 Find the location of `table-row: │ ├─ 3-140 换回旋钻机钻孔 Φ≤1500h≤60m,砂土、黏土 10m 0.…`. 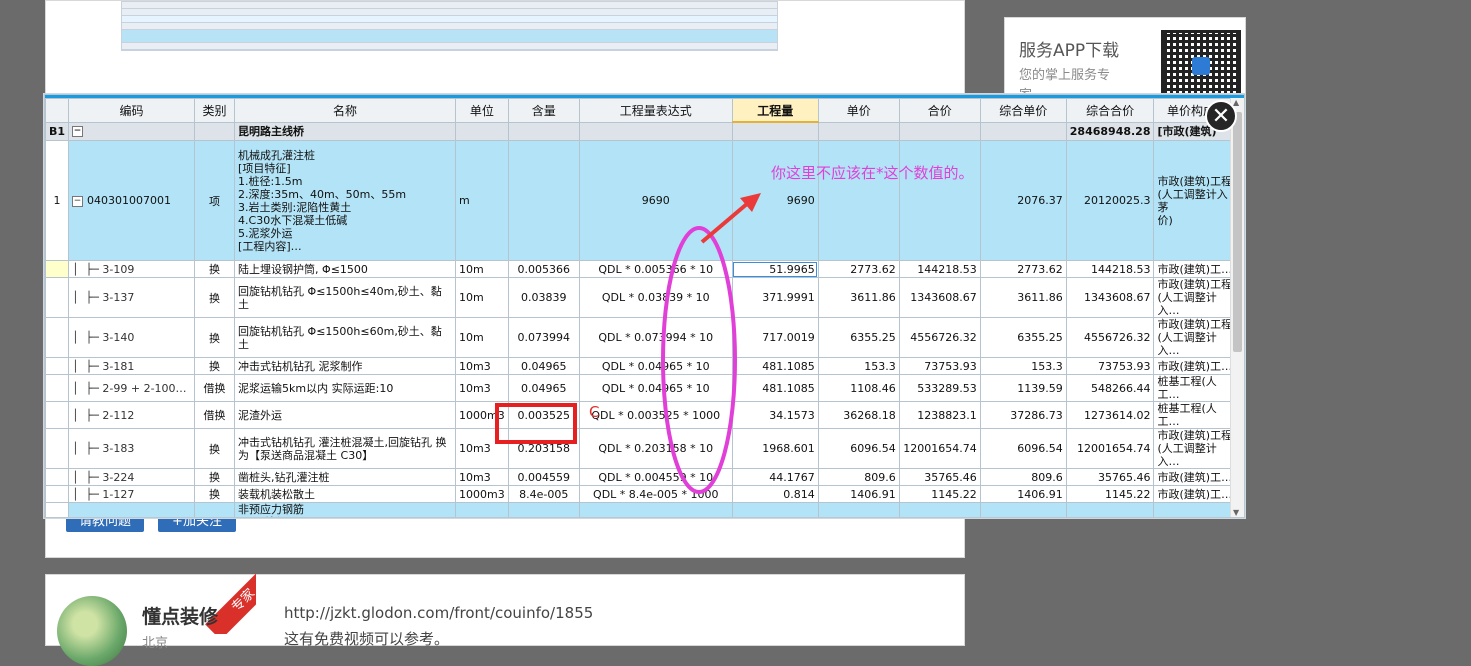

table-row: │ ├─ 3-140 换回旋钻机钻孔 Φ≤1500h≤60m,砂土、黏土 10m 0.… is located at coordinates (643, 337).